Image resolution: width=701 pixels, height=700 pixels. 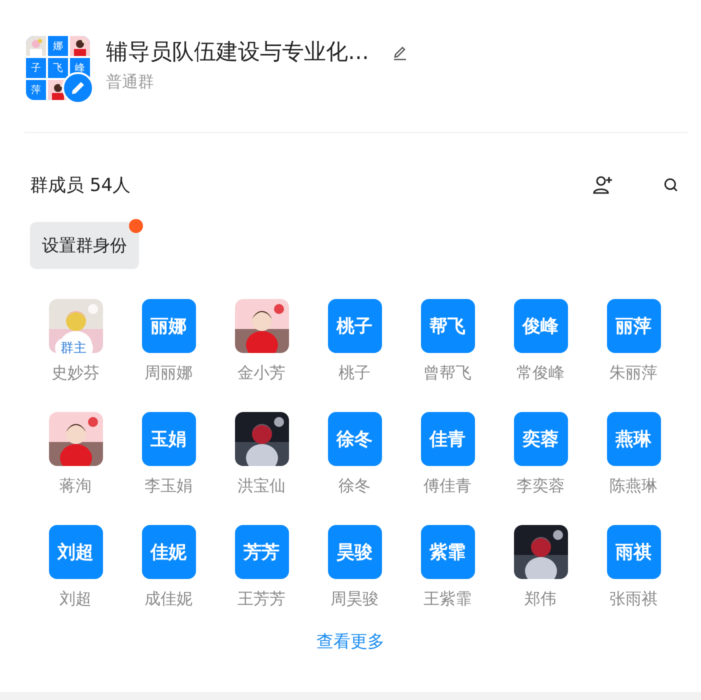 What do you see at coordinates (168, 373) in the screenshot?
I see `member-name: 周丽娜` at bounding box center [168, 373].